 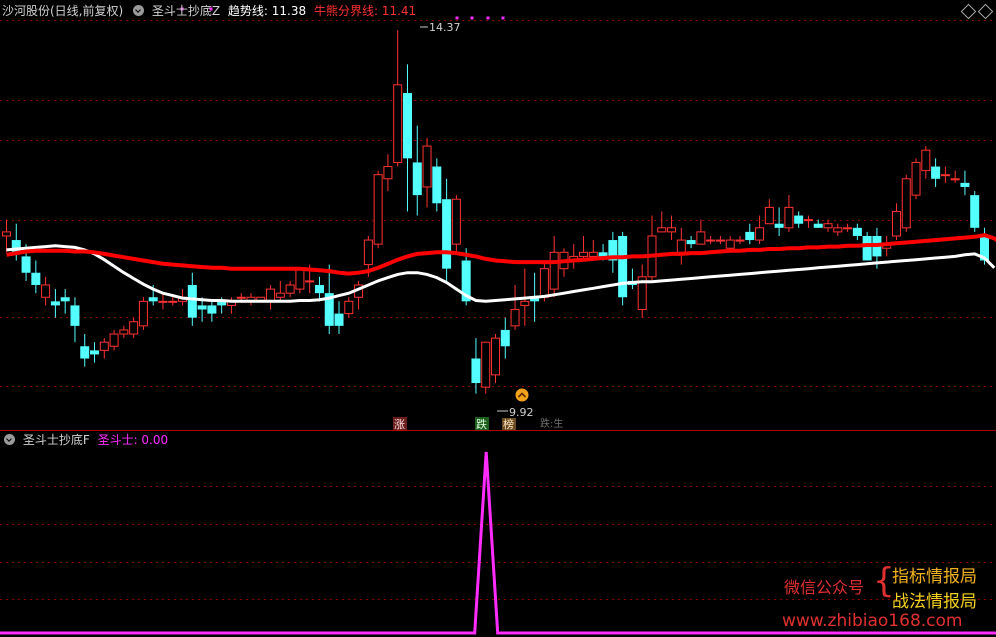 I want to click on watermark-url: www.zhibiao168.com, so click(x=872, y=621).